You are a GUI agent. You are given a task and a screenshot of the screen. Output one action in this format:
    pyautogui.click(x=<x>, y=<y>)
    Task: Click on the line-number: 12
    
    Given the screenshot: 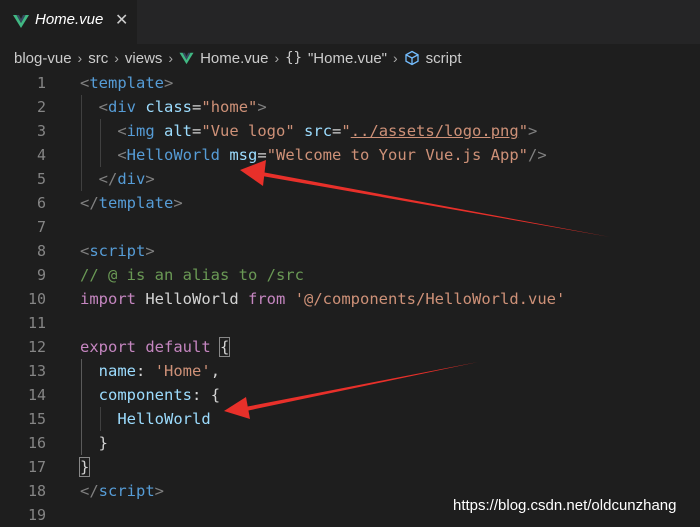 What is the action you would take?
    pyautogui.click(x=36, y=347)
    